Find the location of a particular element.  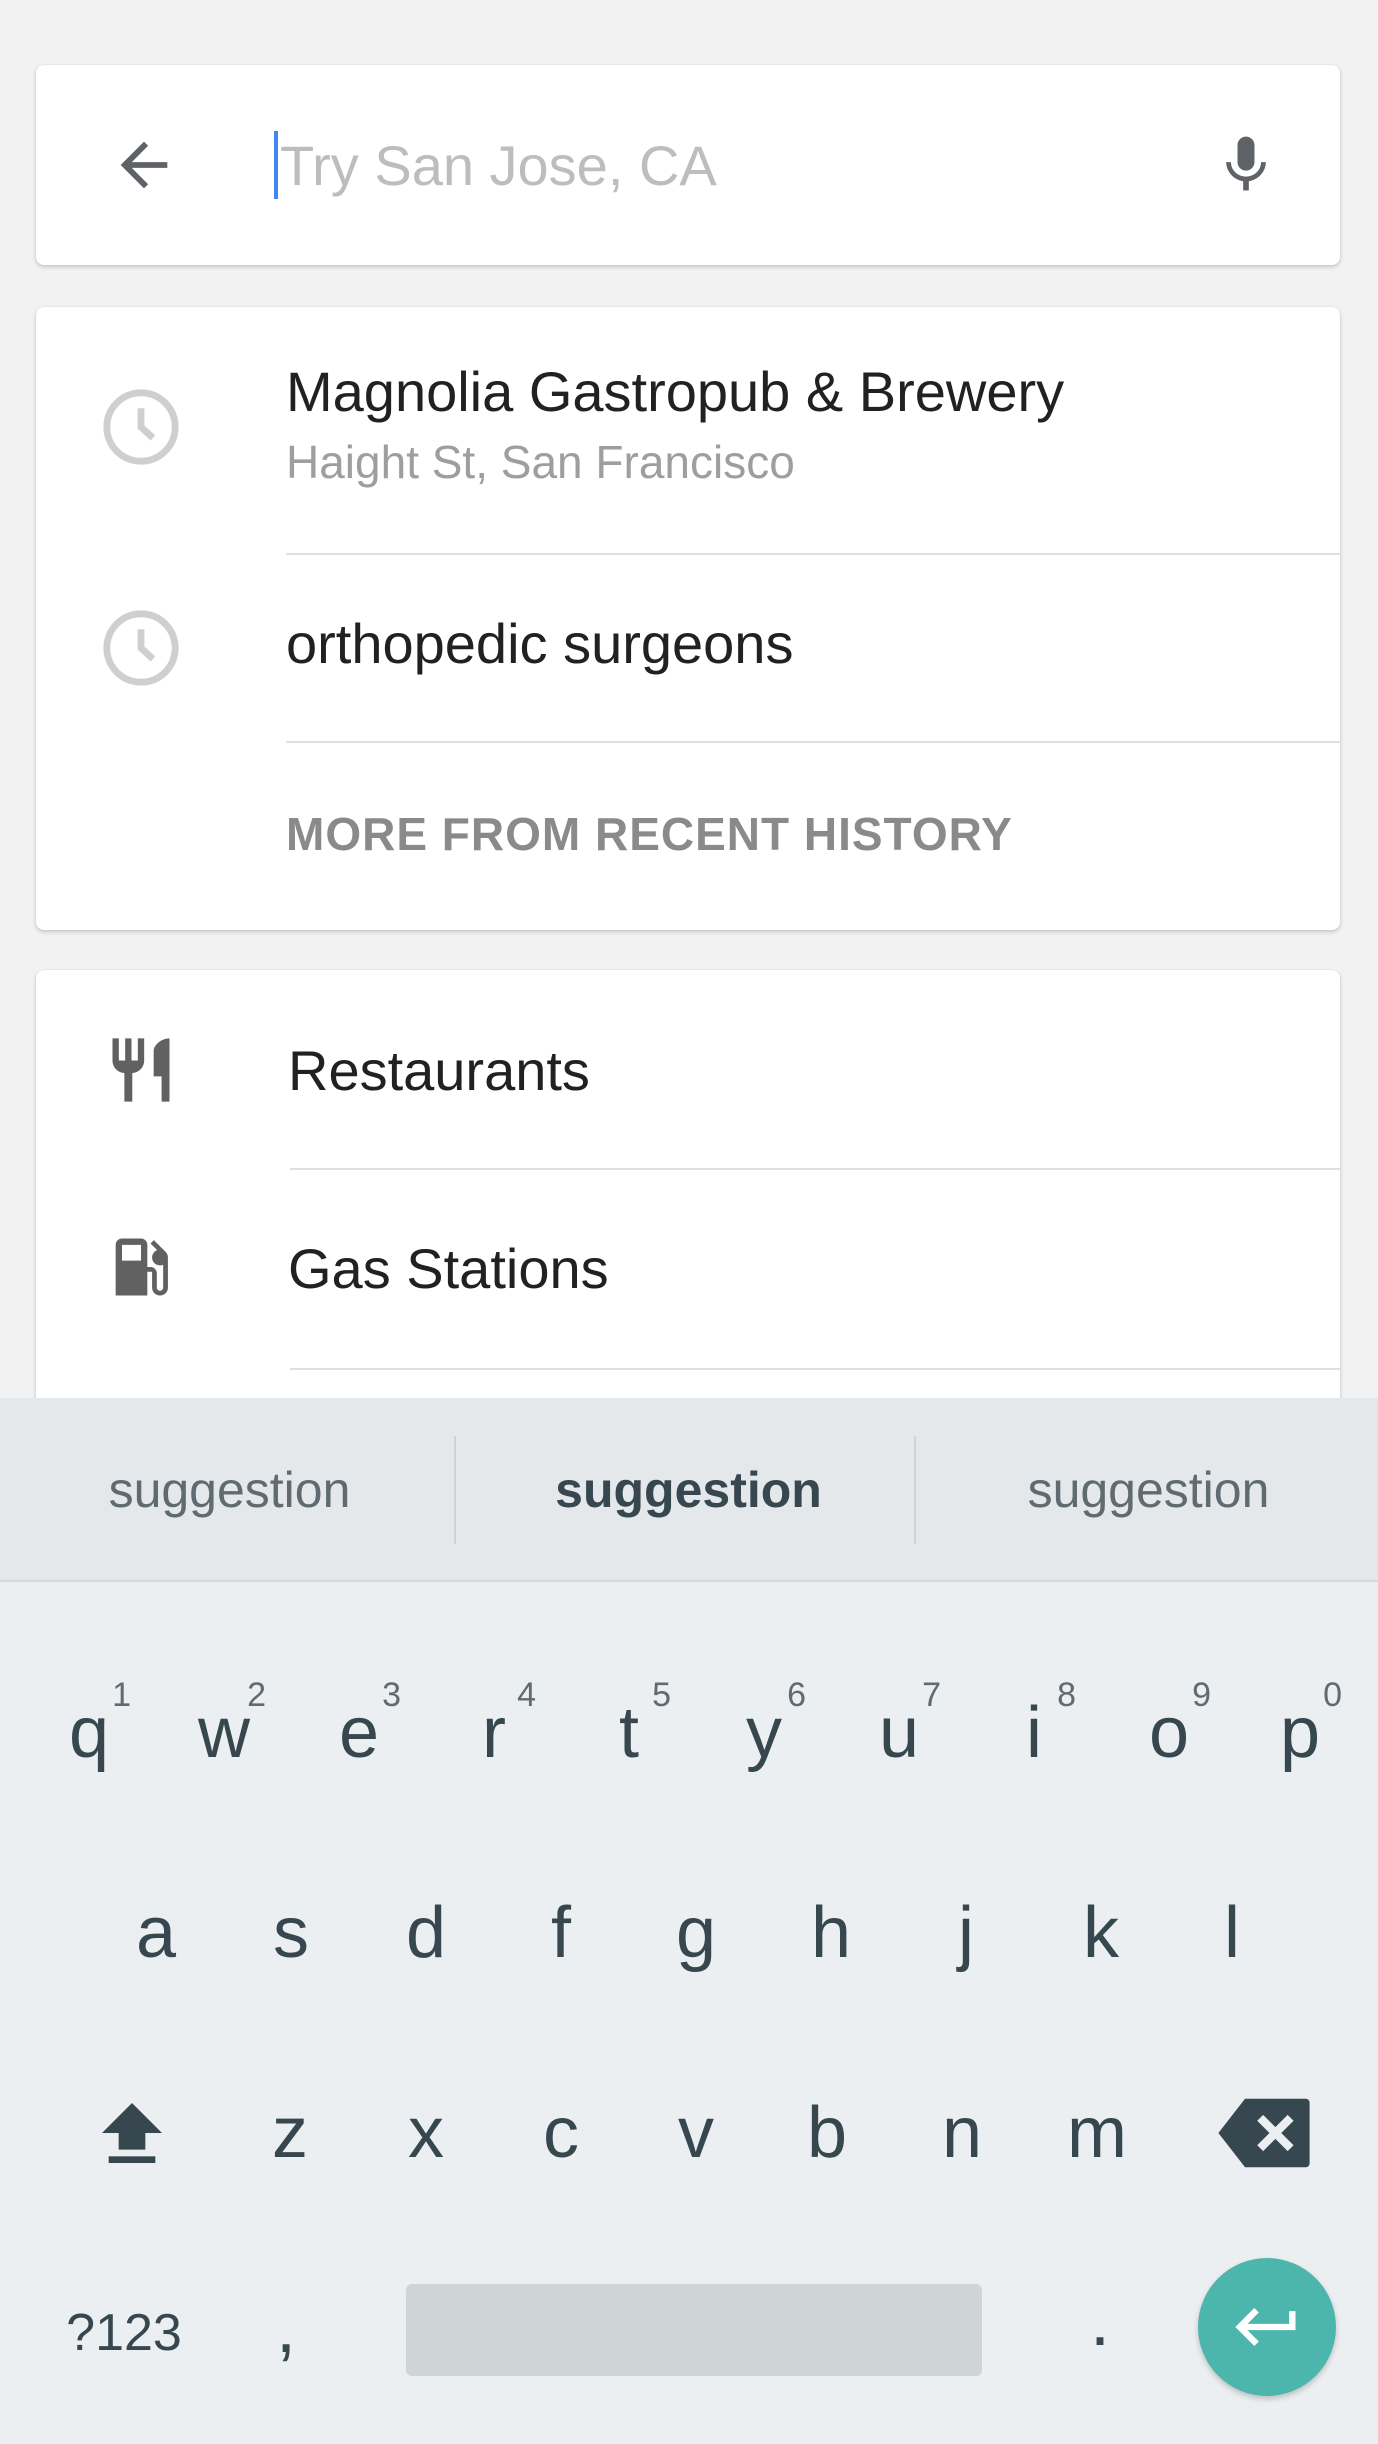

key-m: m is located at coordinates (1097, 2133).